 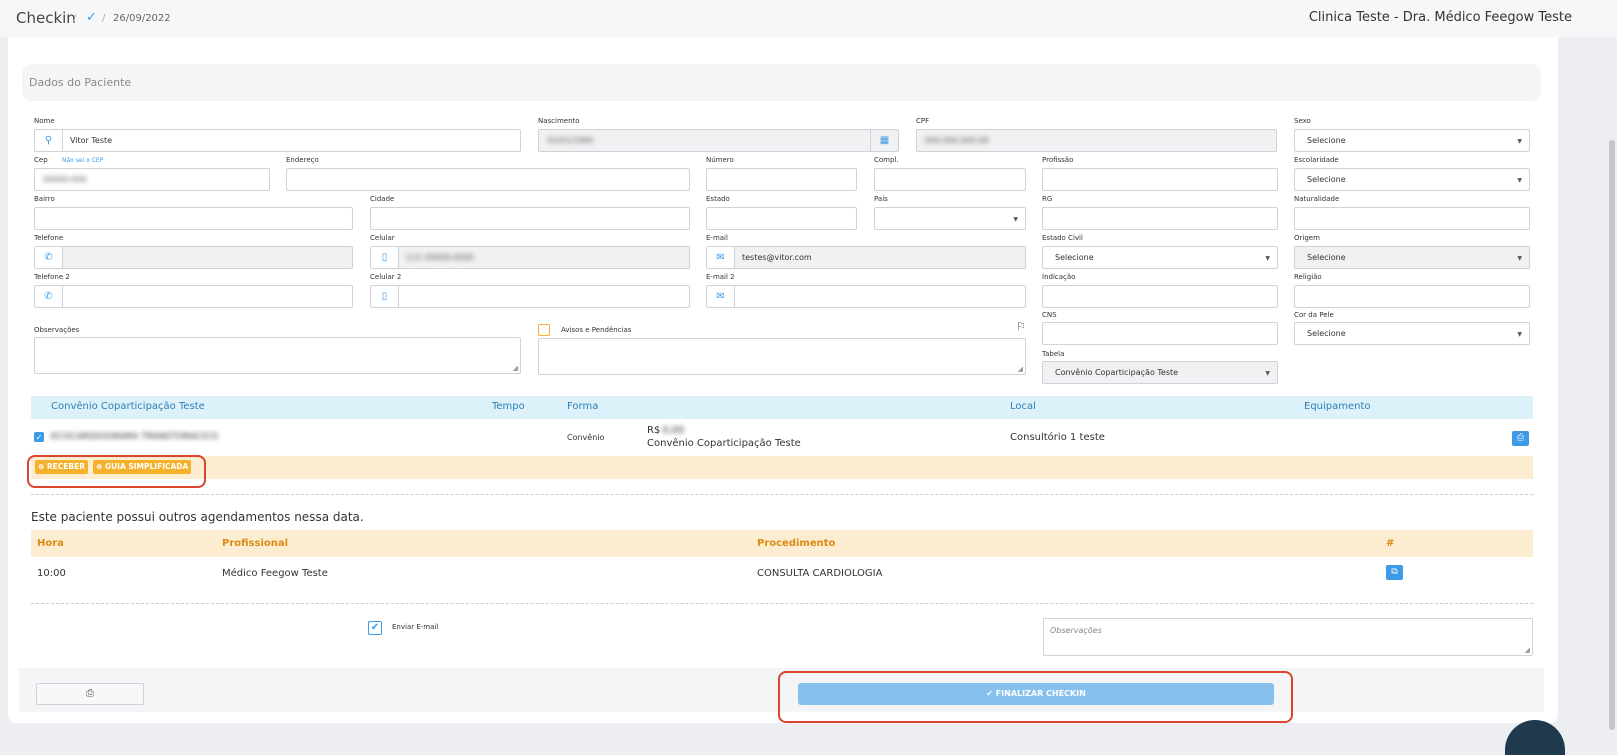 What do you see at coordinates (1390, 543) in the screenshot?
I see `col-hash: #` at bounding box center [1390, 543].